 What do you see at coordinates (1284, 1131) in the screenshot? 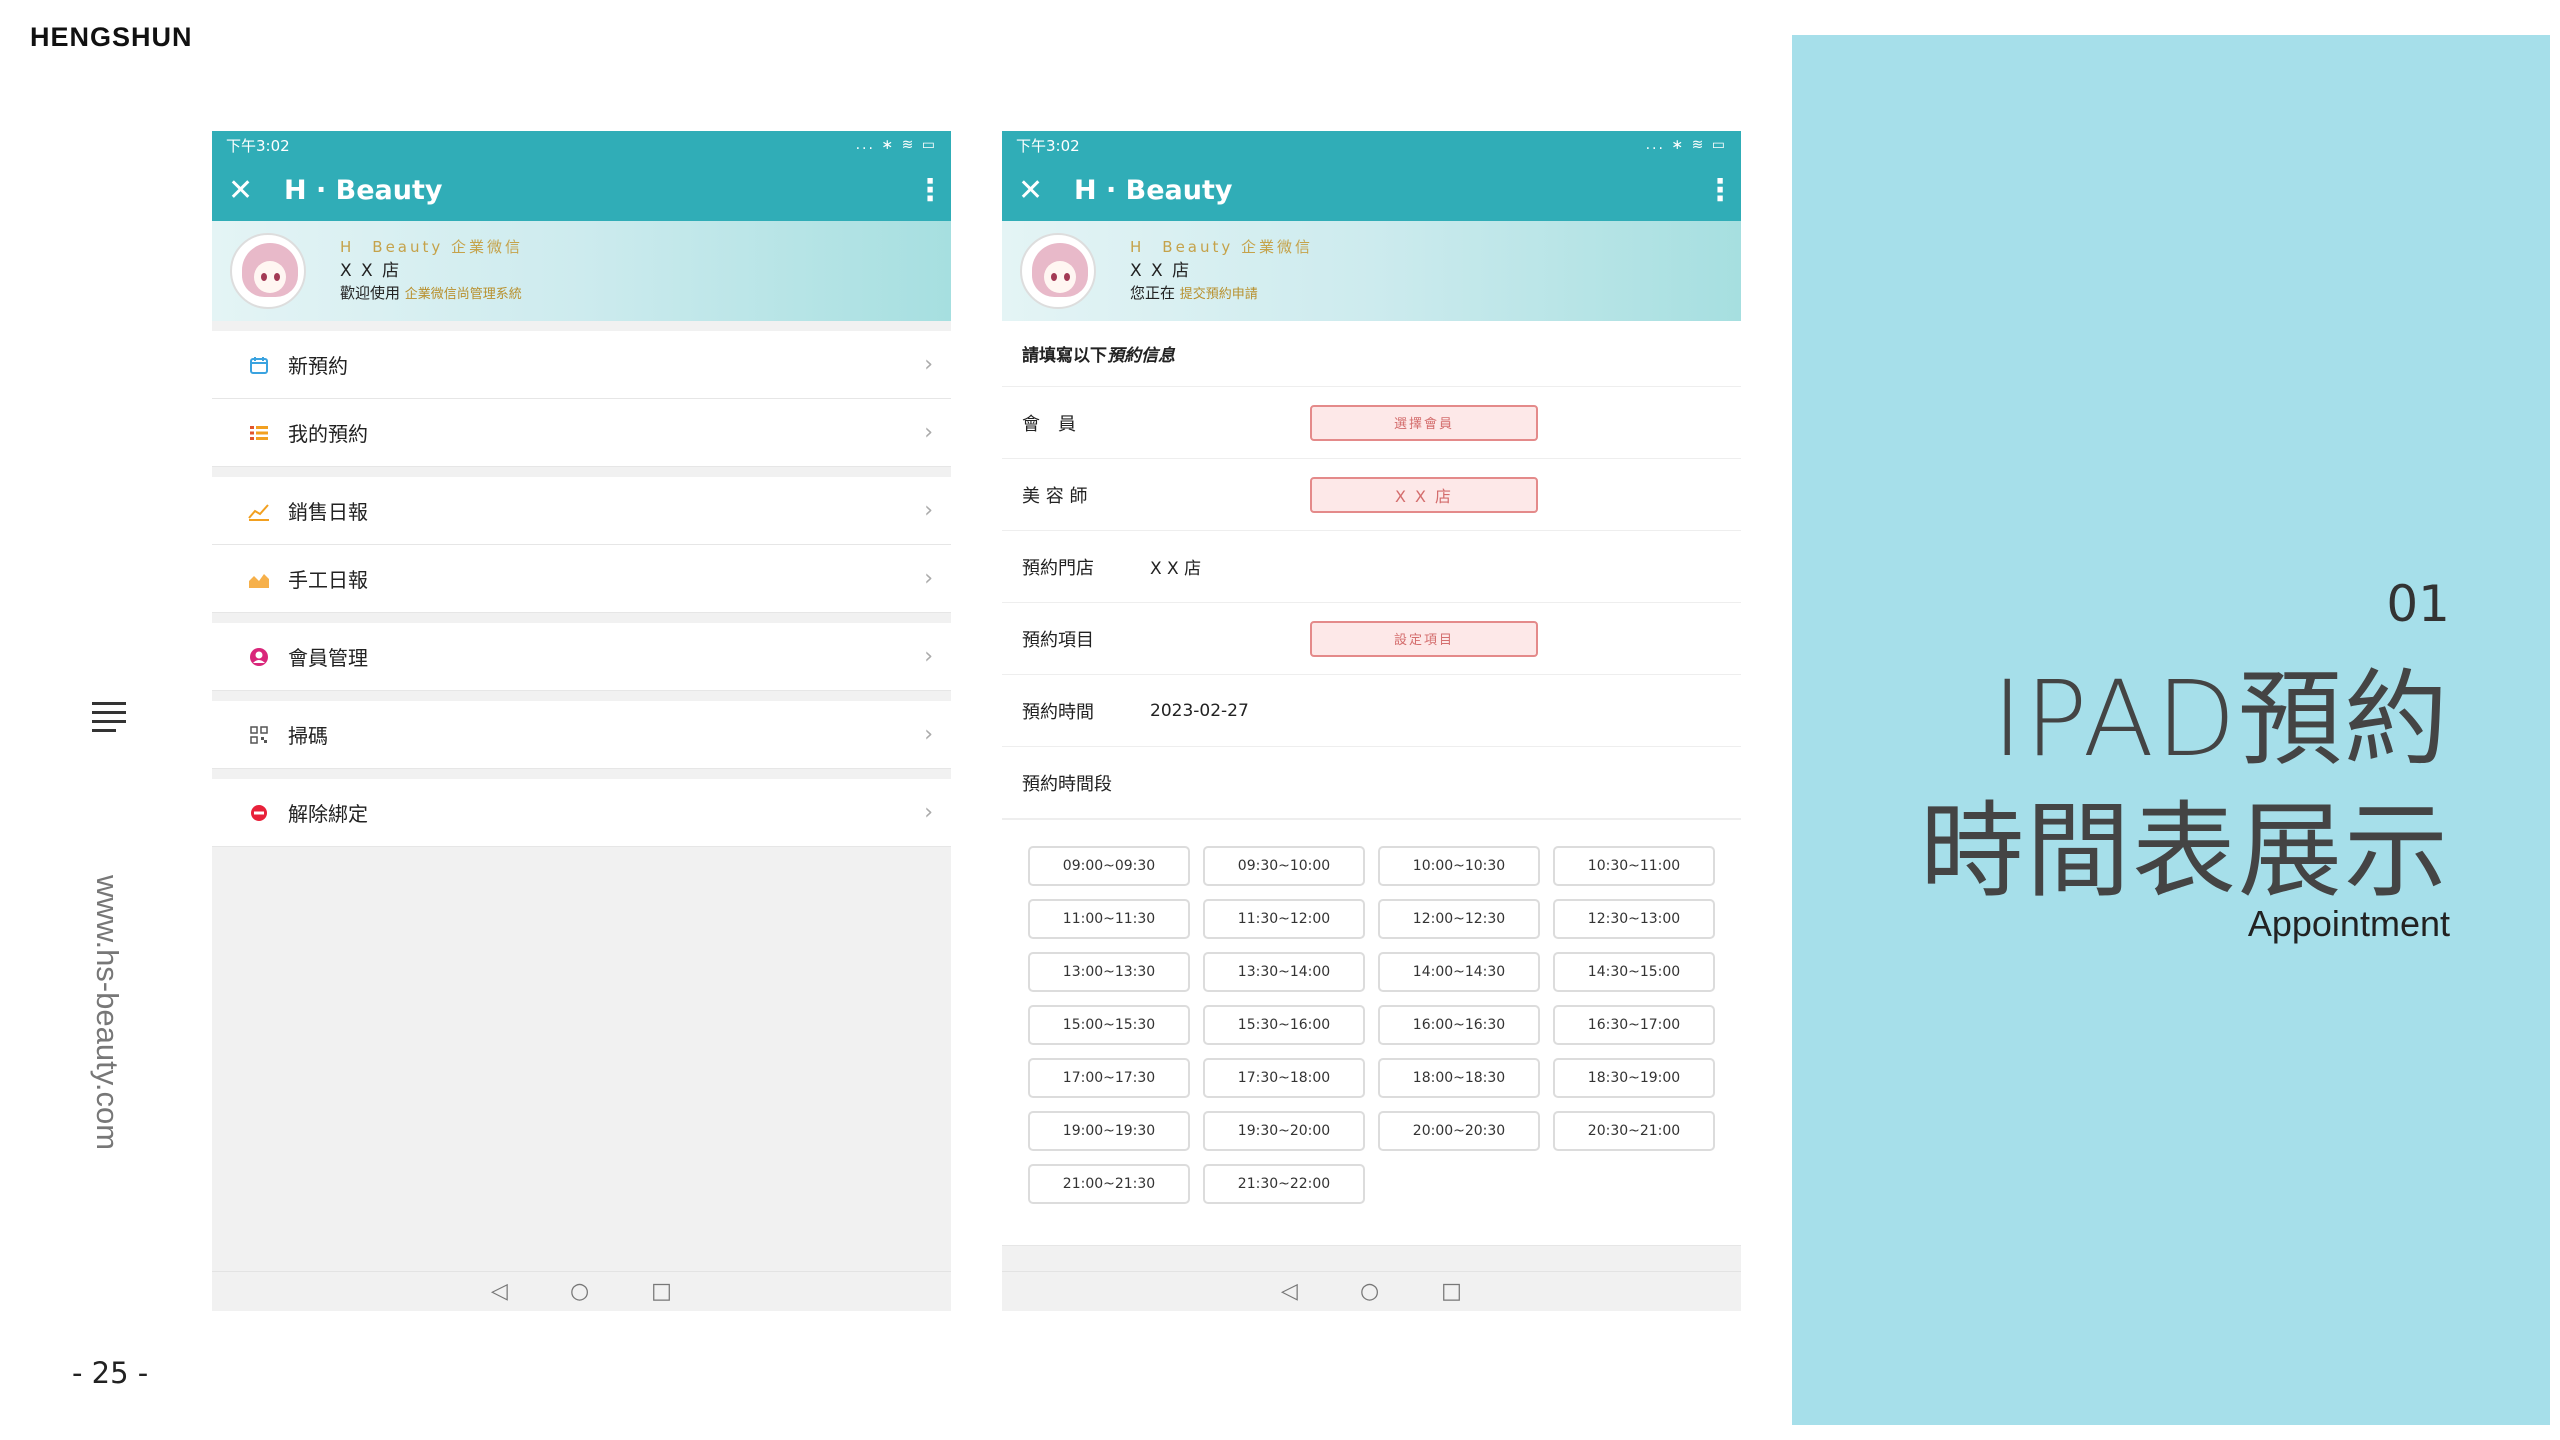
I see `time-slot-button: 19:30~20:00` at bounding box center [1284, 1131].